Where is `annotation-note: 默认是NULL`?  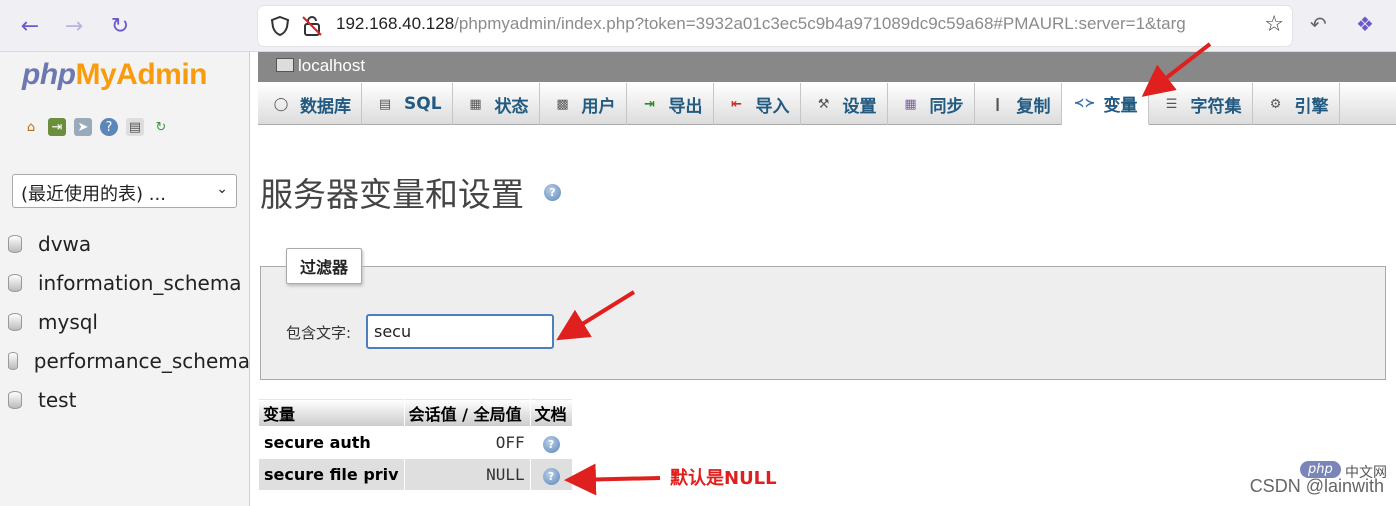
annotation-note: 默认是NULL is located at coordinates (723, 478).